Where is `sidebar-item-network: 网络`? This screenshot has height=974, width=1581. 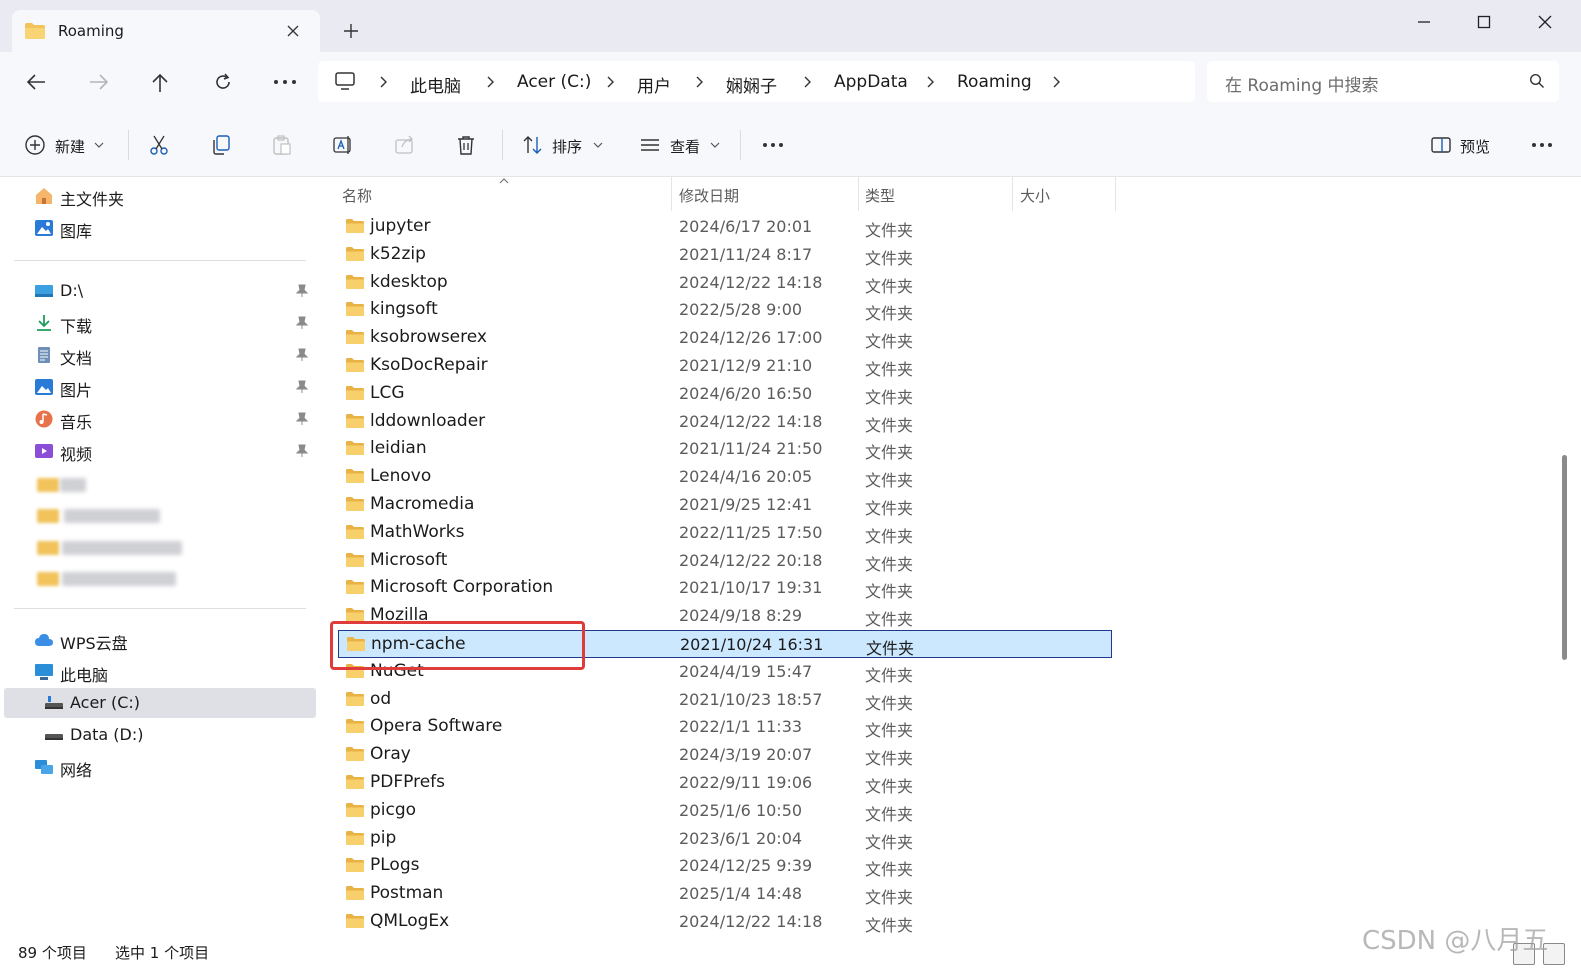
sidebar-item-network: 网络 is located at coordinates (160, 767).